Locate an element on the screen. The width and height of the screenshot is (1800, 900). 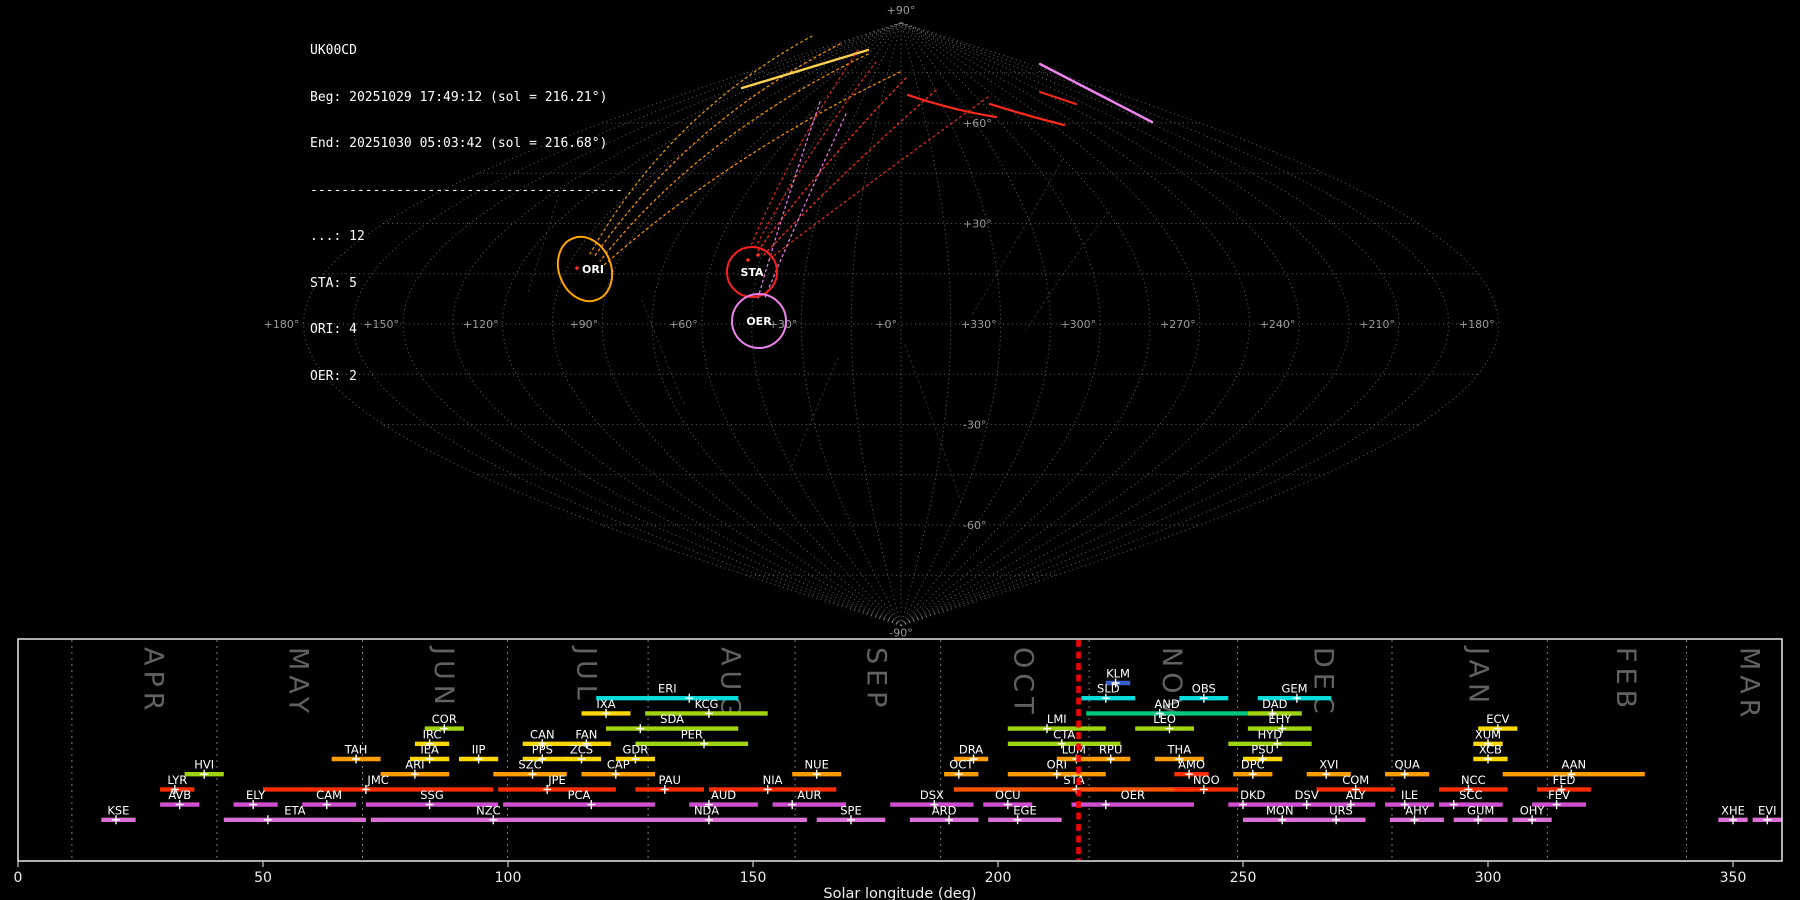
shower-label-COM: COM is located at coordinates (1355, 780).